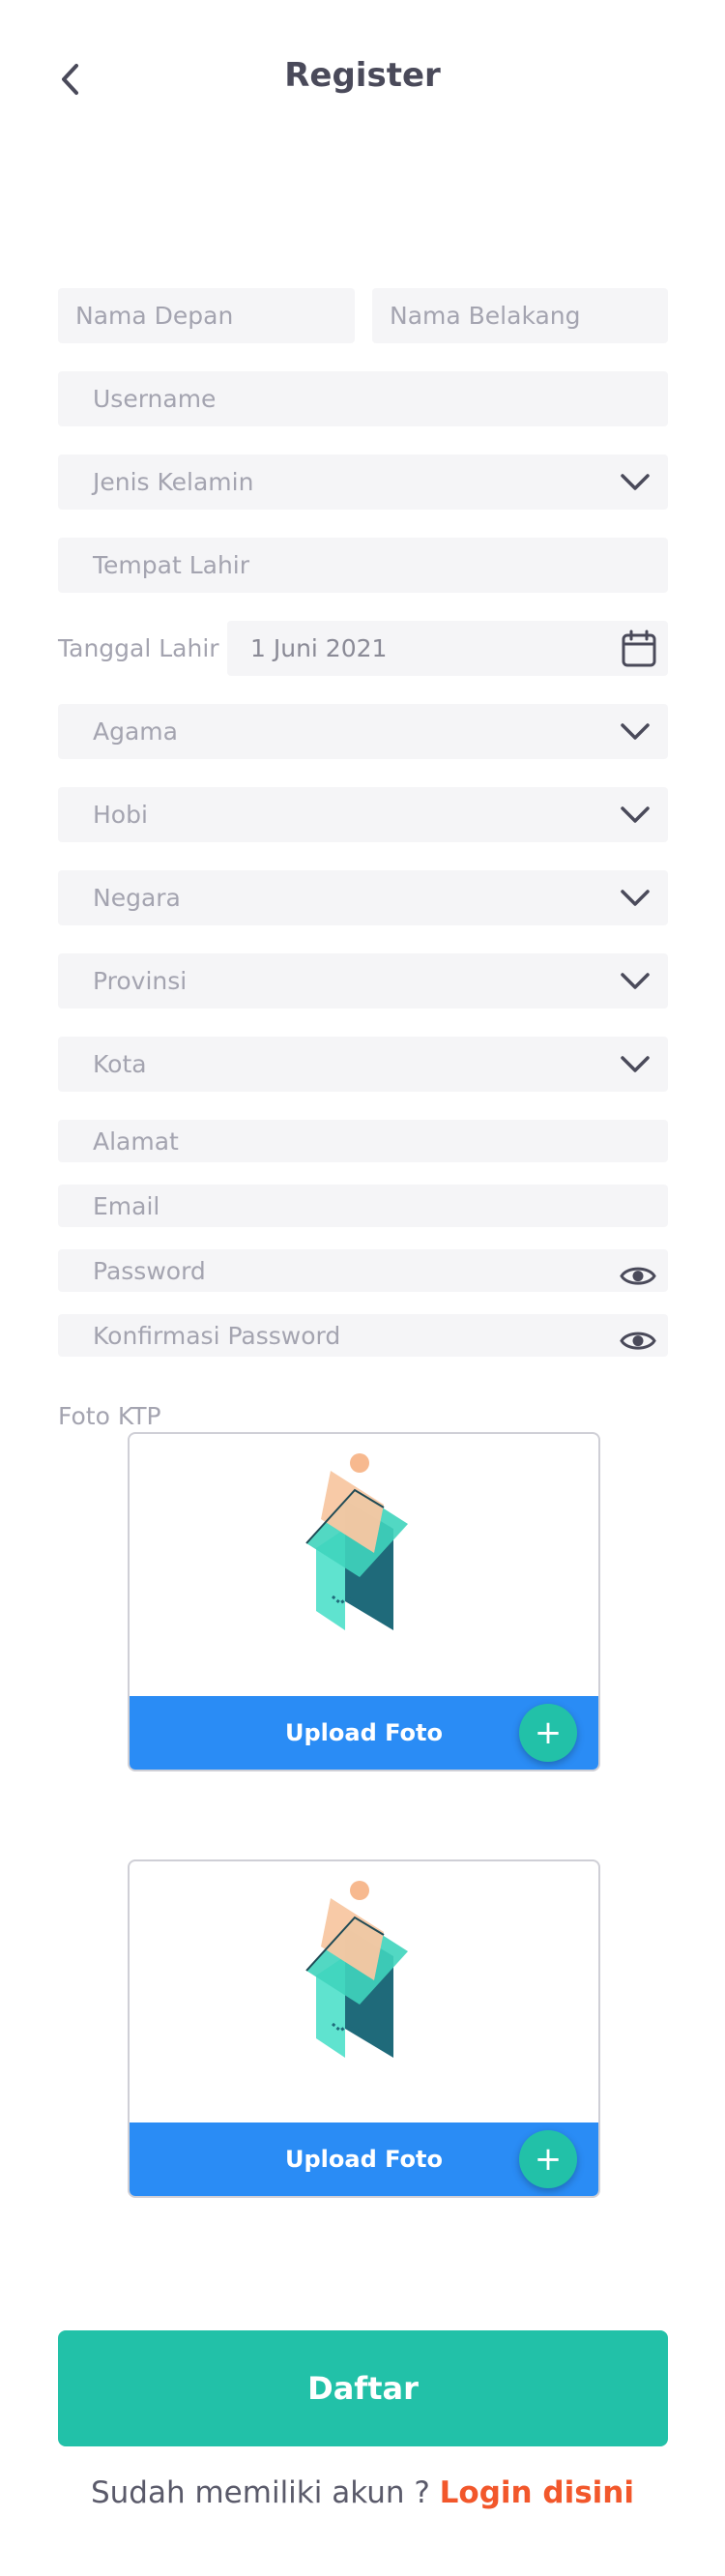 This screenshot has width=725, height=2576. I want to click on login-link: Login disini, so click(537, 2492).